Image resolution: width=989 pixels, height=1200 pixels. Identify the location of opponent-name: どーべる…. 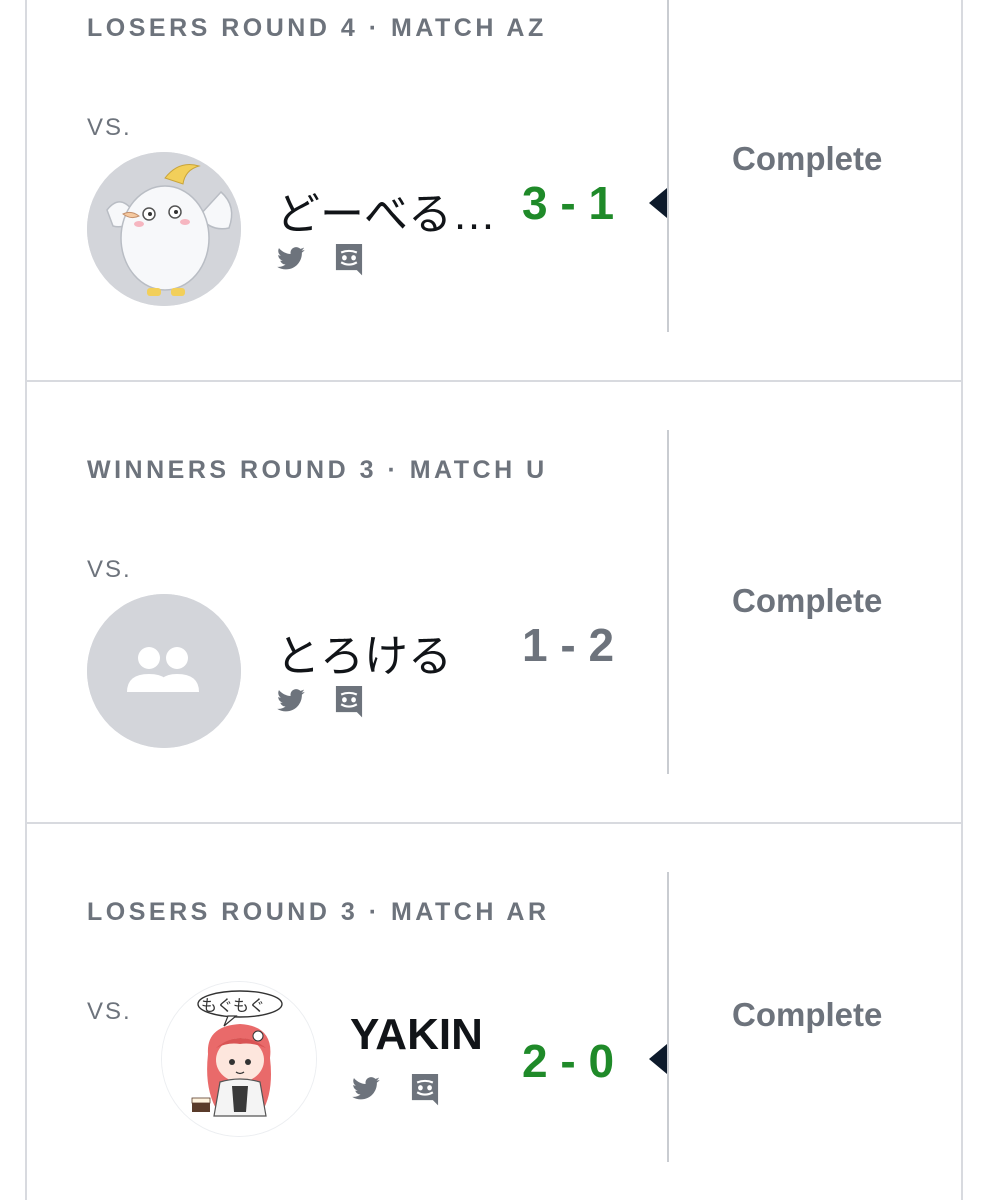
(386, 210).